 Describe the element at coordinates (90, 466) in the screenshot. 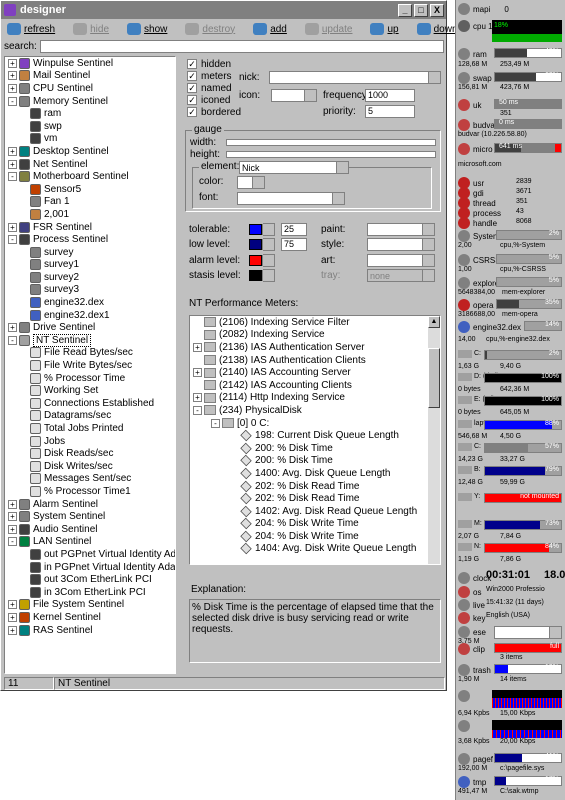

I see `tree-item: Disk Writes/sec` at that location.